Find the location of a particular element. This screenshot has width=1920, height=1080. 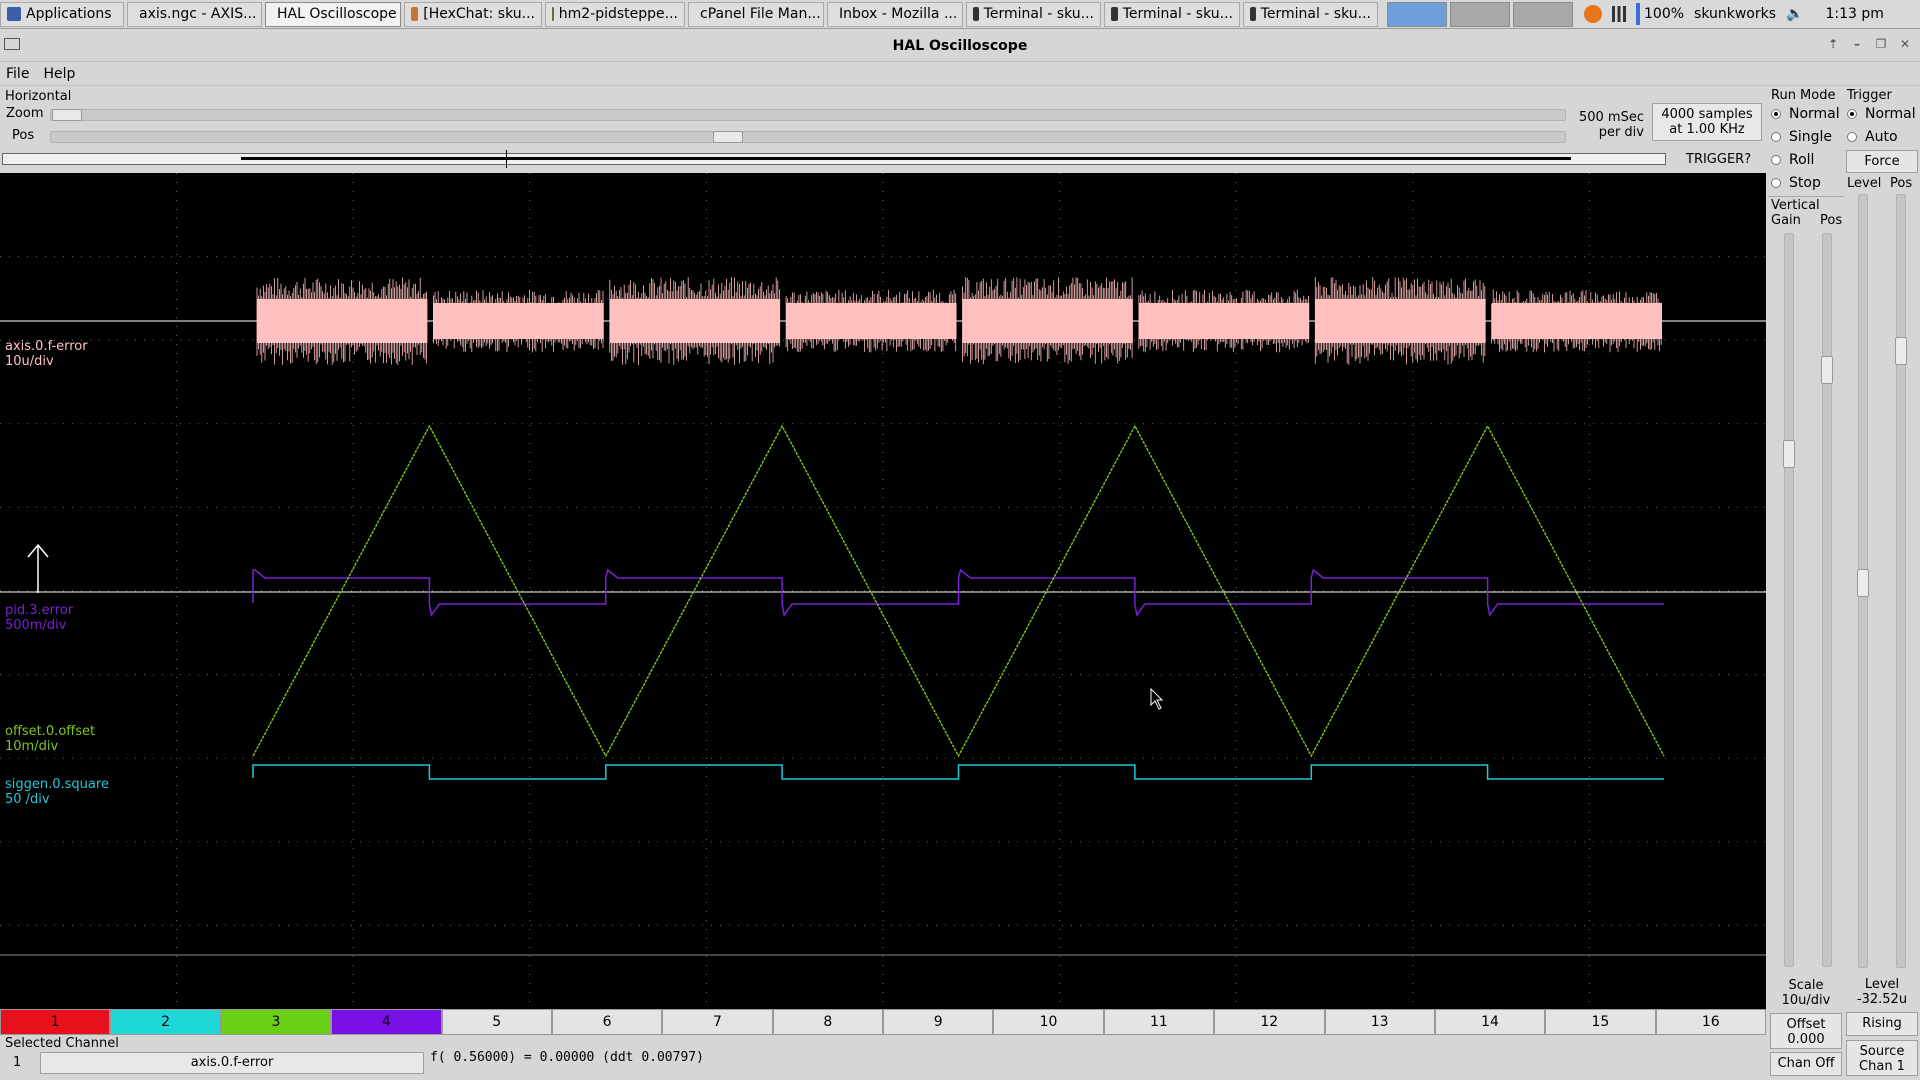

run-mode-stop: Stop is located at coordinates (1796, 183).